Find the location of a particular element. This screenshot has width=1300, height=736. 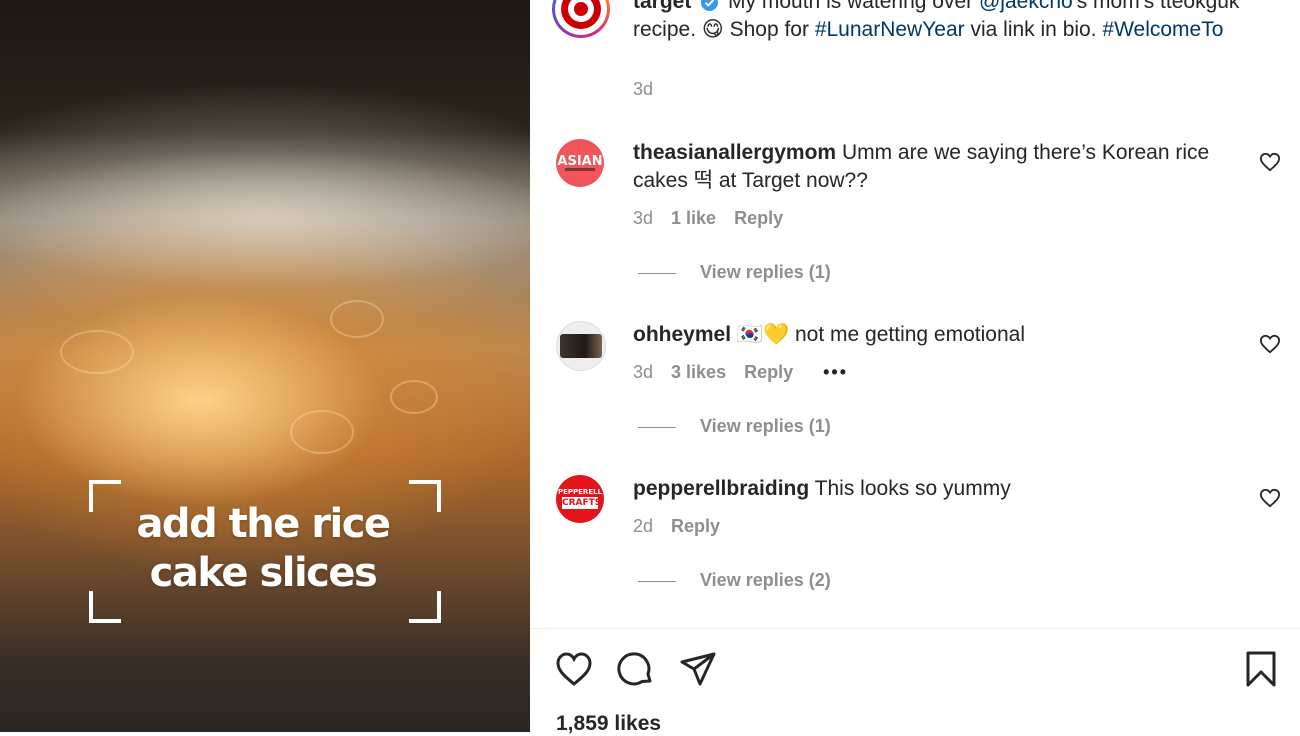

caption-text: My mouth is watering over is located at coordinates (853, 6).